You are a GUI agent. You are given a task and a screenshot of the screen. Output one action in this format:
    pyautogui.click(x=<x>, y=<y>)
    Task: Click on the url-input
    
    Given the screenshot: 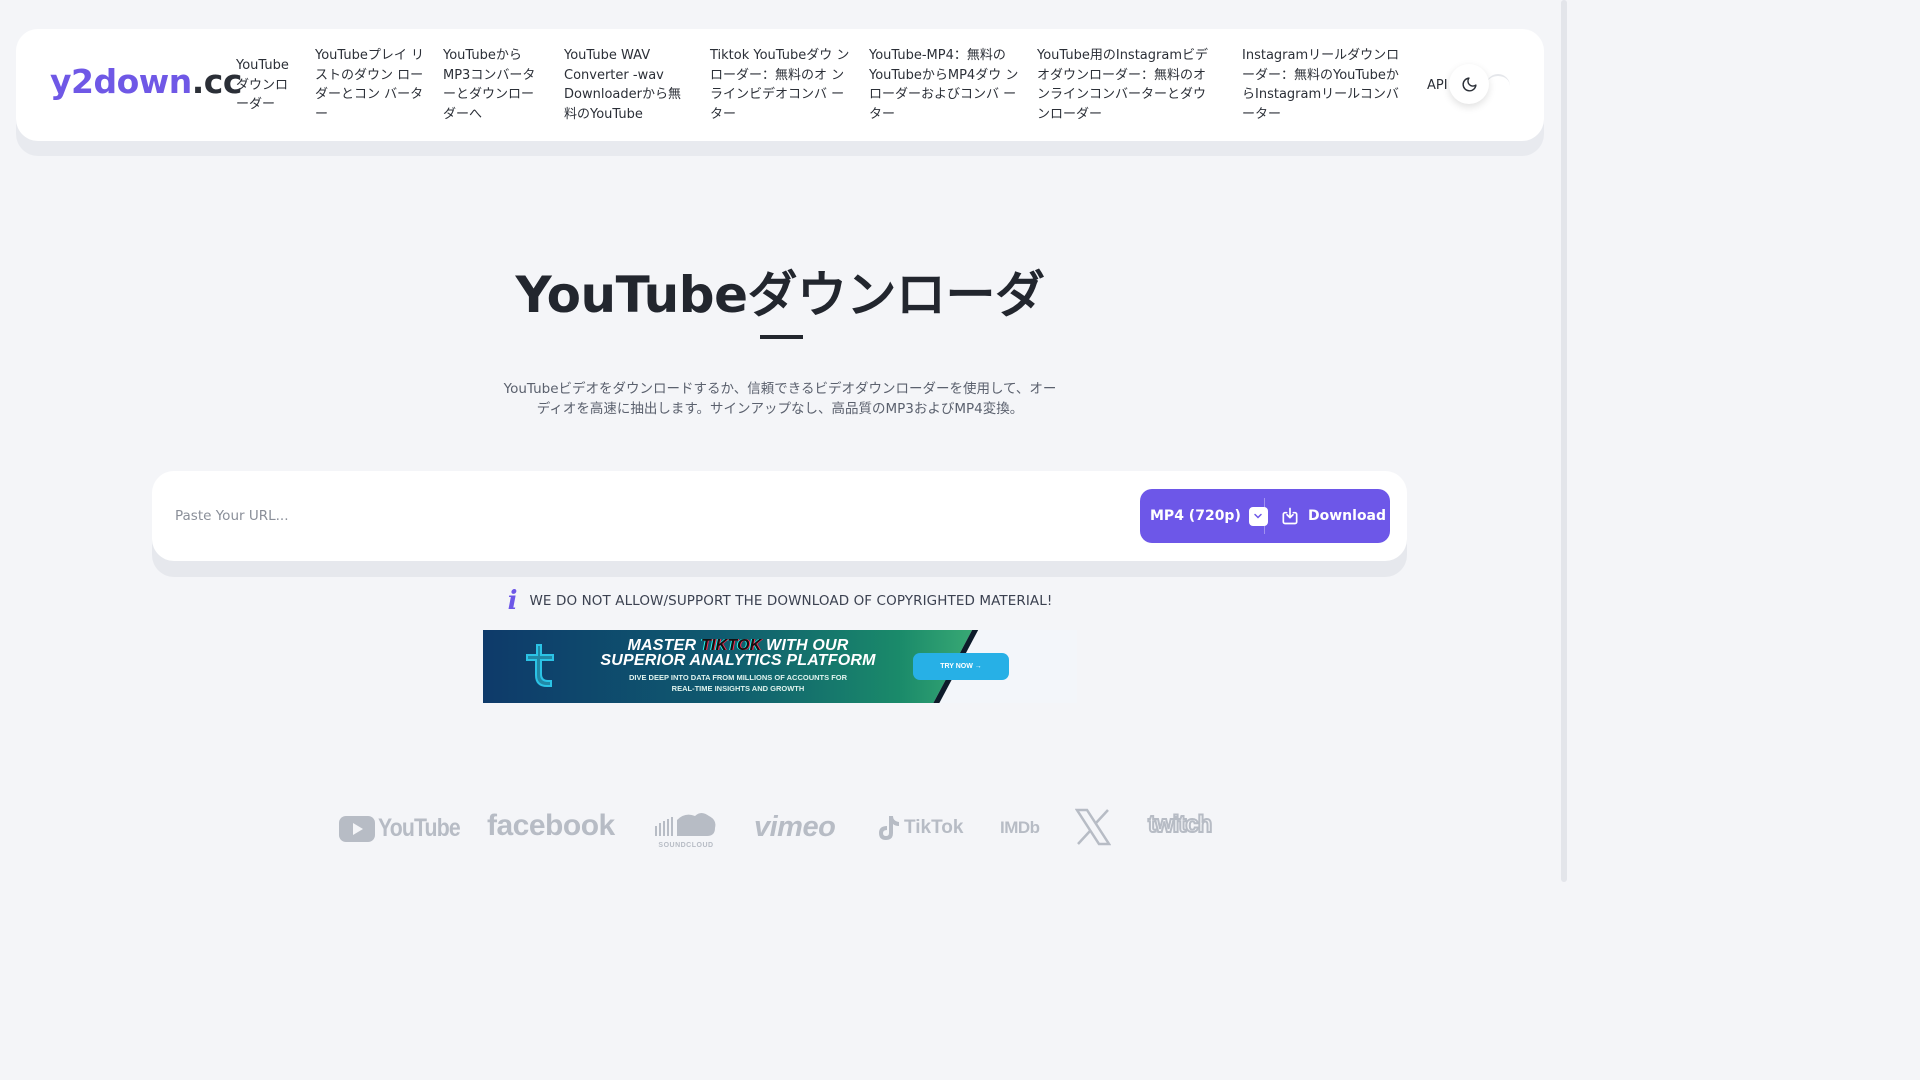 What is the action you would take?
    pyautogui.click(x=625, y=516)
    